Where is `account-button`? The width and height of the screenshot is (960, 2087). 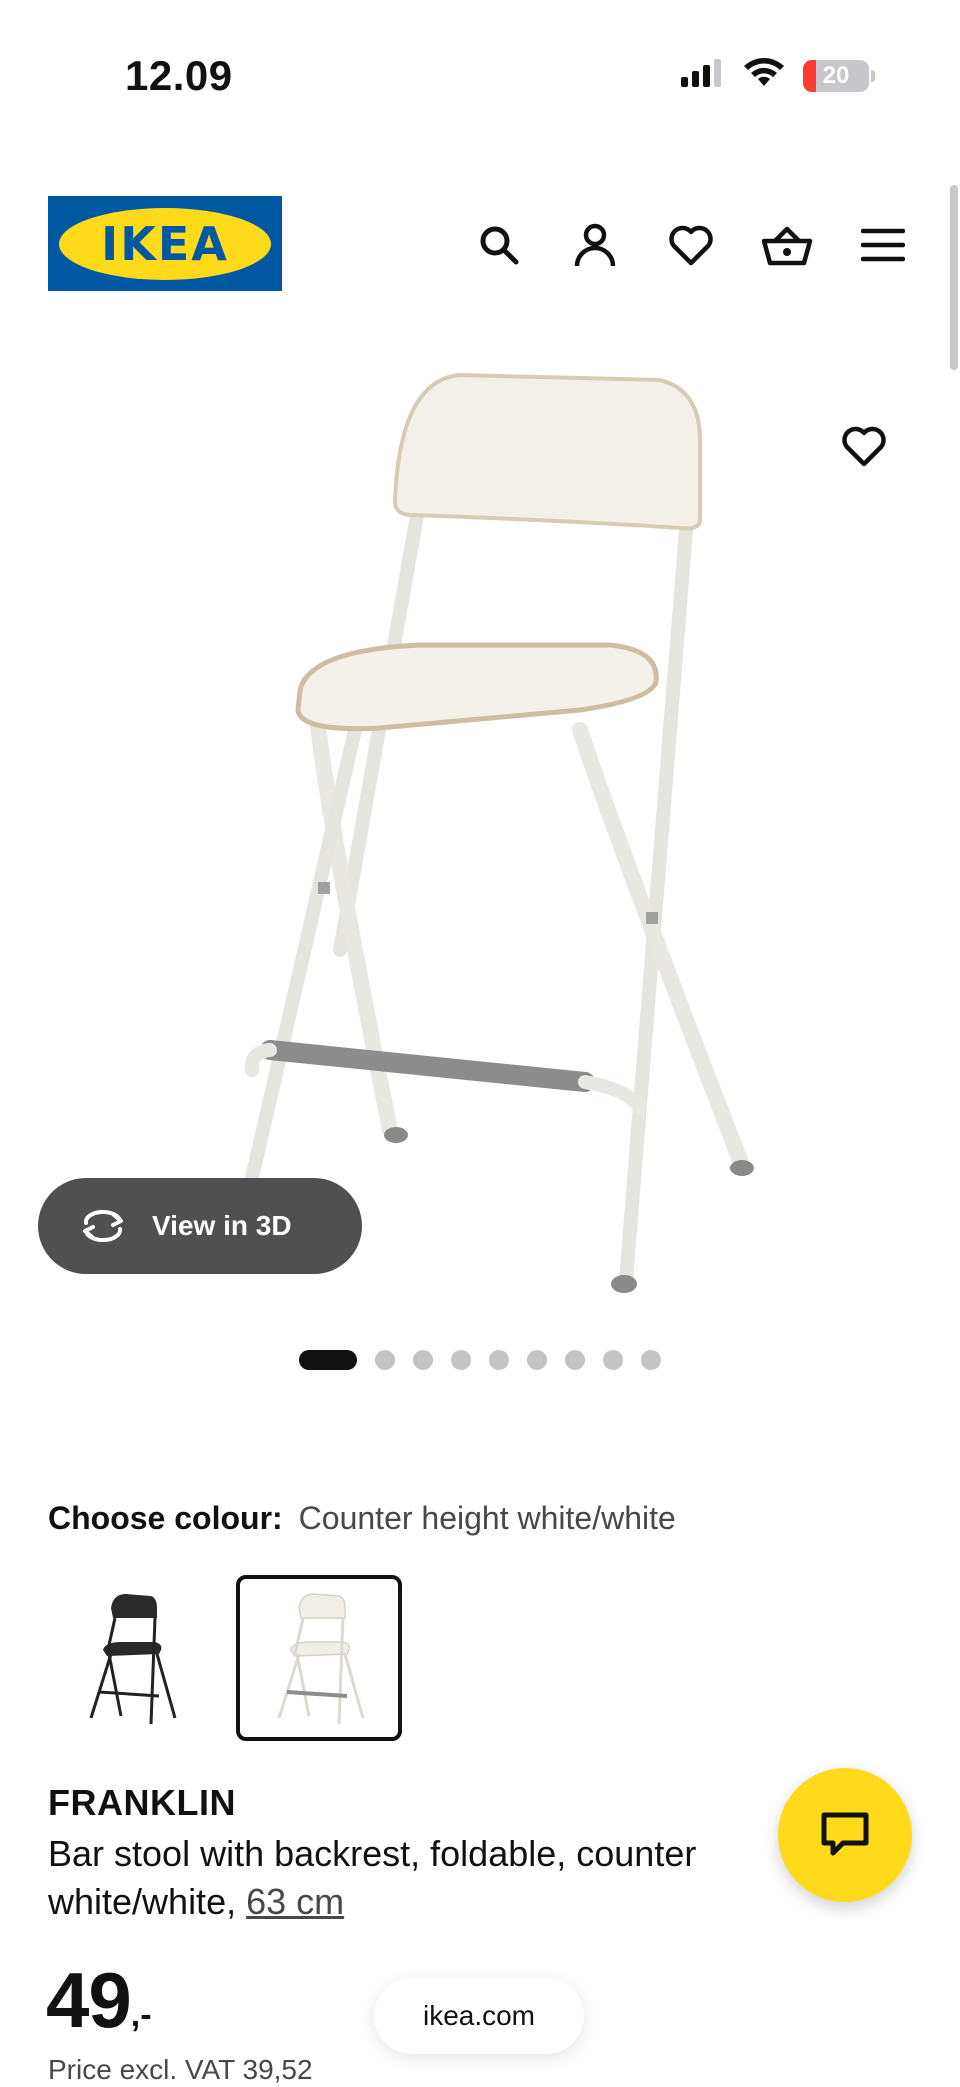
account-button is located at coordinates (595, 245).